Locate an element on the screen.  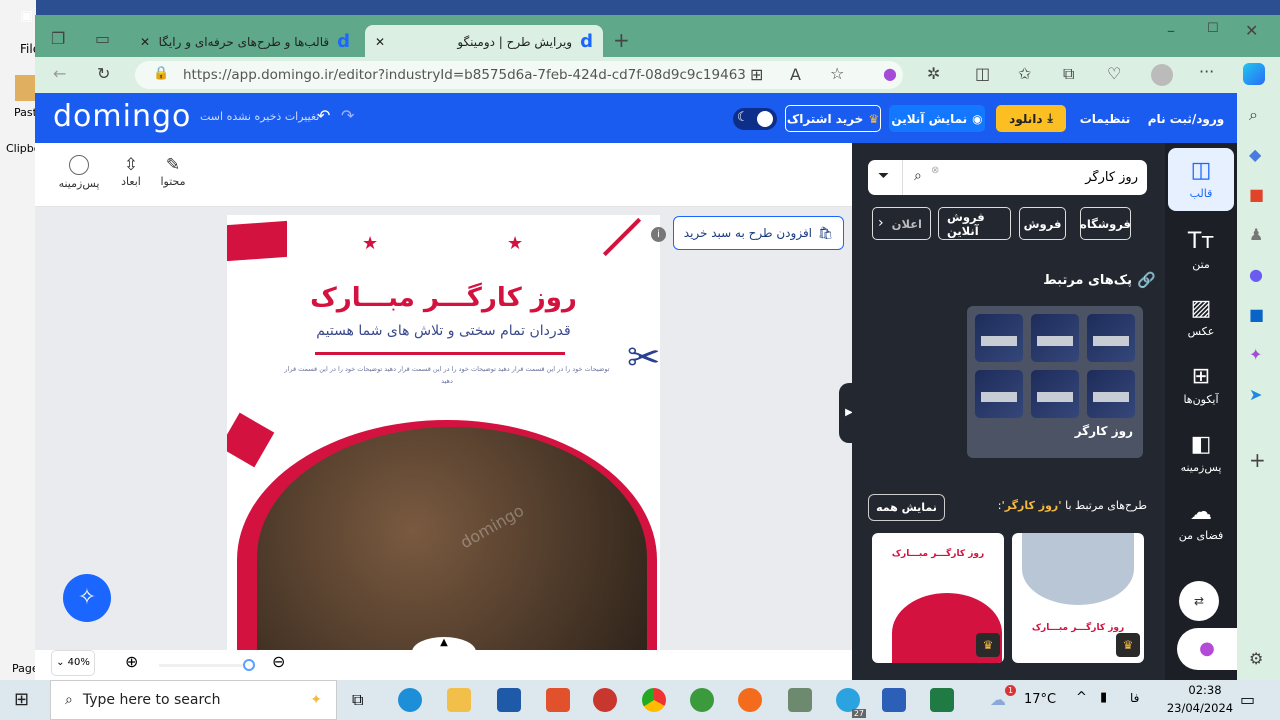
vertical-tabs-icon: ▭ is located at coordinates (102, 38).